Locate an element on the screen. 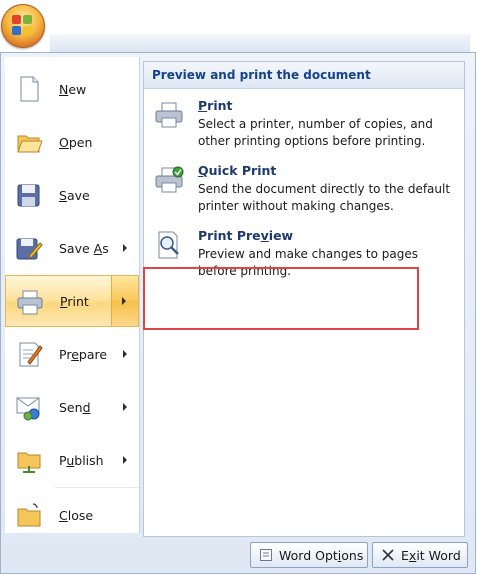 The image size is (478, 574). menu-item-label: Save As is located at coordinates (84, 248).